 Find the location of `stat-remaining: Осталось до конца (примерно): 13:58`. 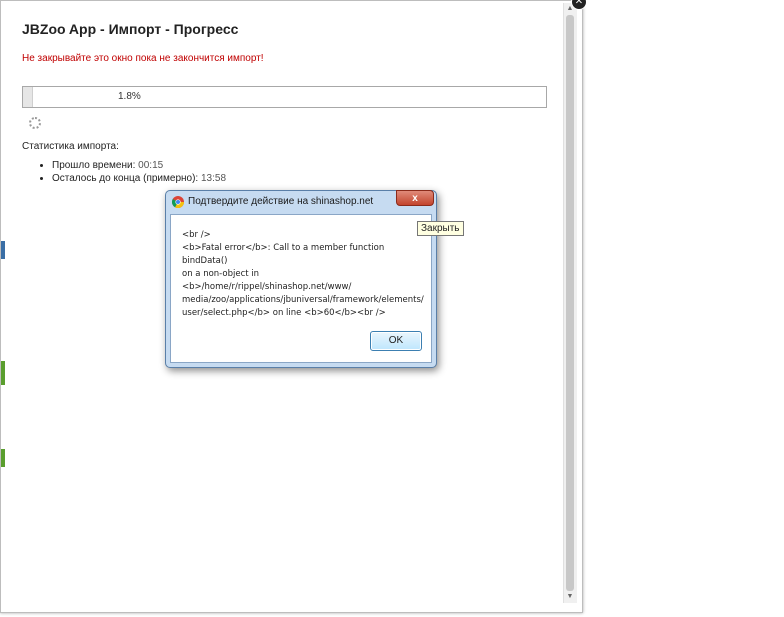

stat-remaining: Осталось до конца (примерно): 13:58 is located at coordinates (139, 178).